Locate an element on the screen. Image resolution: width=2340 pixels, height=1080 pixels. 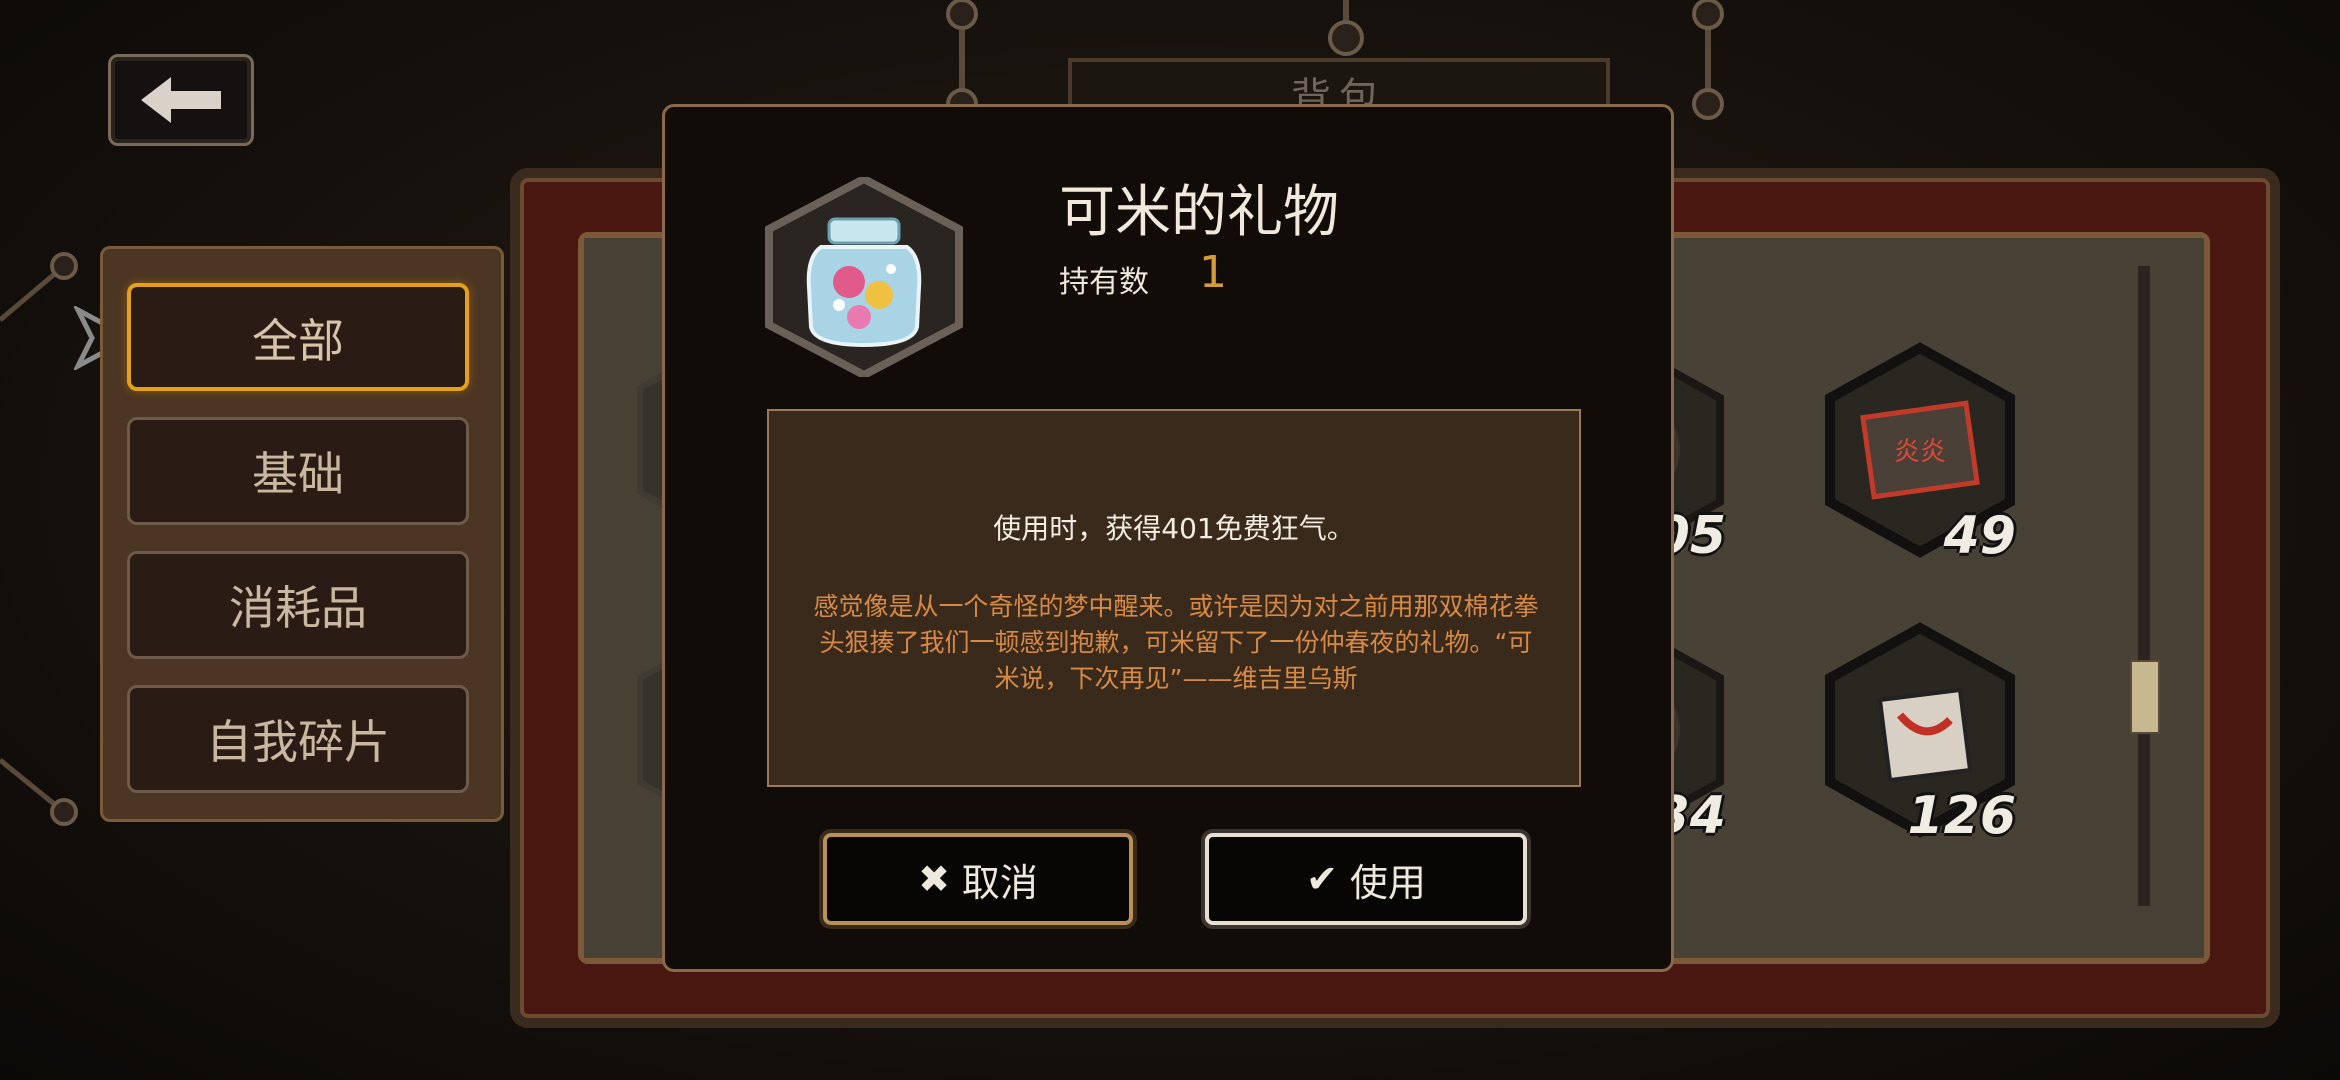
use-button: ✔ 使用 is located at coordinates (1366, 879).